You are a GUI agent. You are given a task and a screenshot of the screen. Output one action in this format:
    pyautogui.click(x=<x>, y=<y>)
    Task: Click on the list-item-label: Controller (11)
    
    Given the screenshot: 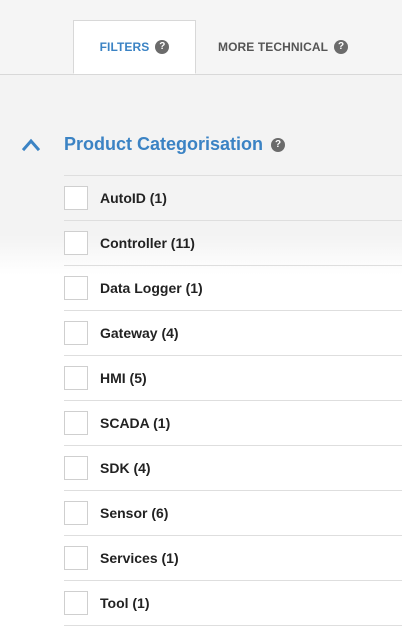 What is the action you would take?
    pyautogui.click(x=147, y=243)
    